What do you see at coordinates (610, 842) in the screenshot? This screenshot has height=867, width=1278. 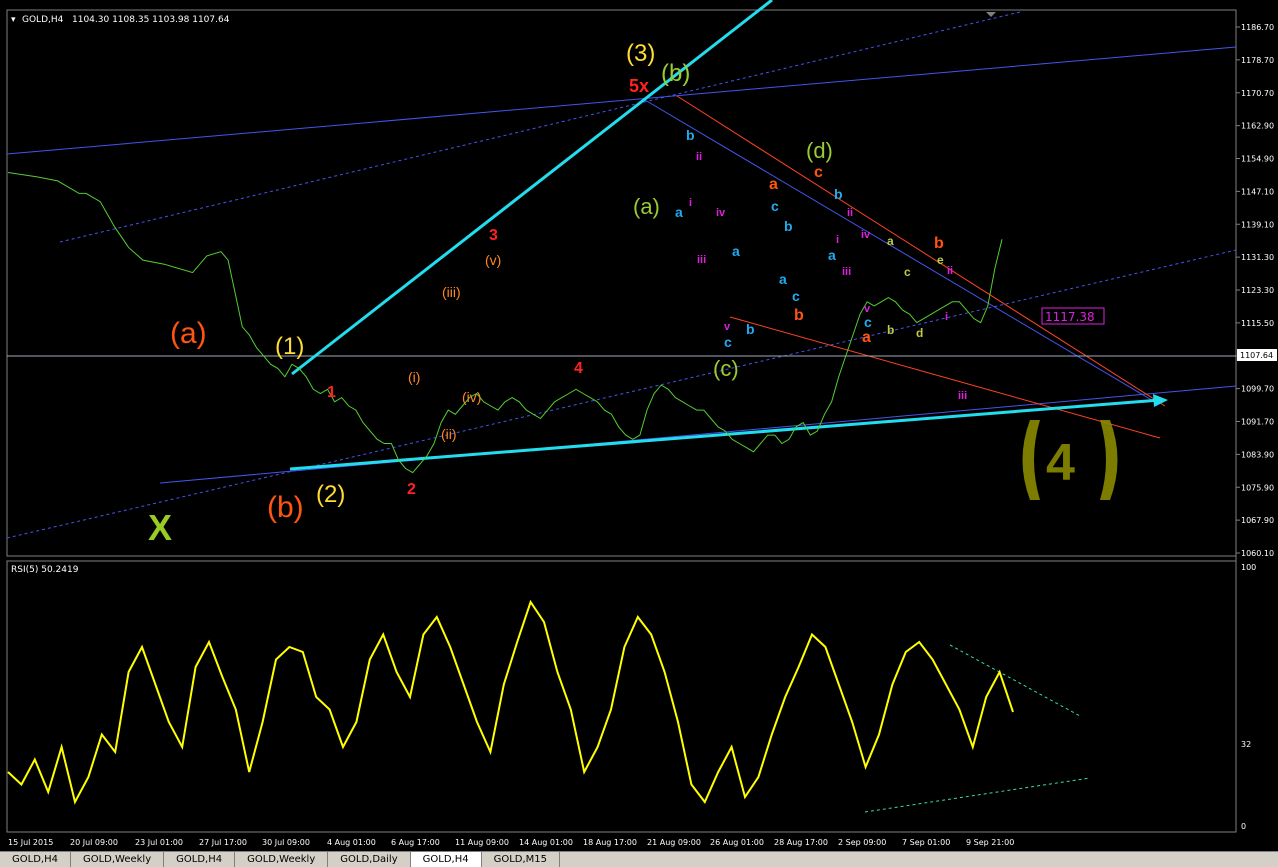 I see `time-tick-label: 18 Aug 17:00` at bounding box center [610, 842].